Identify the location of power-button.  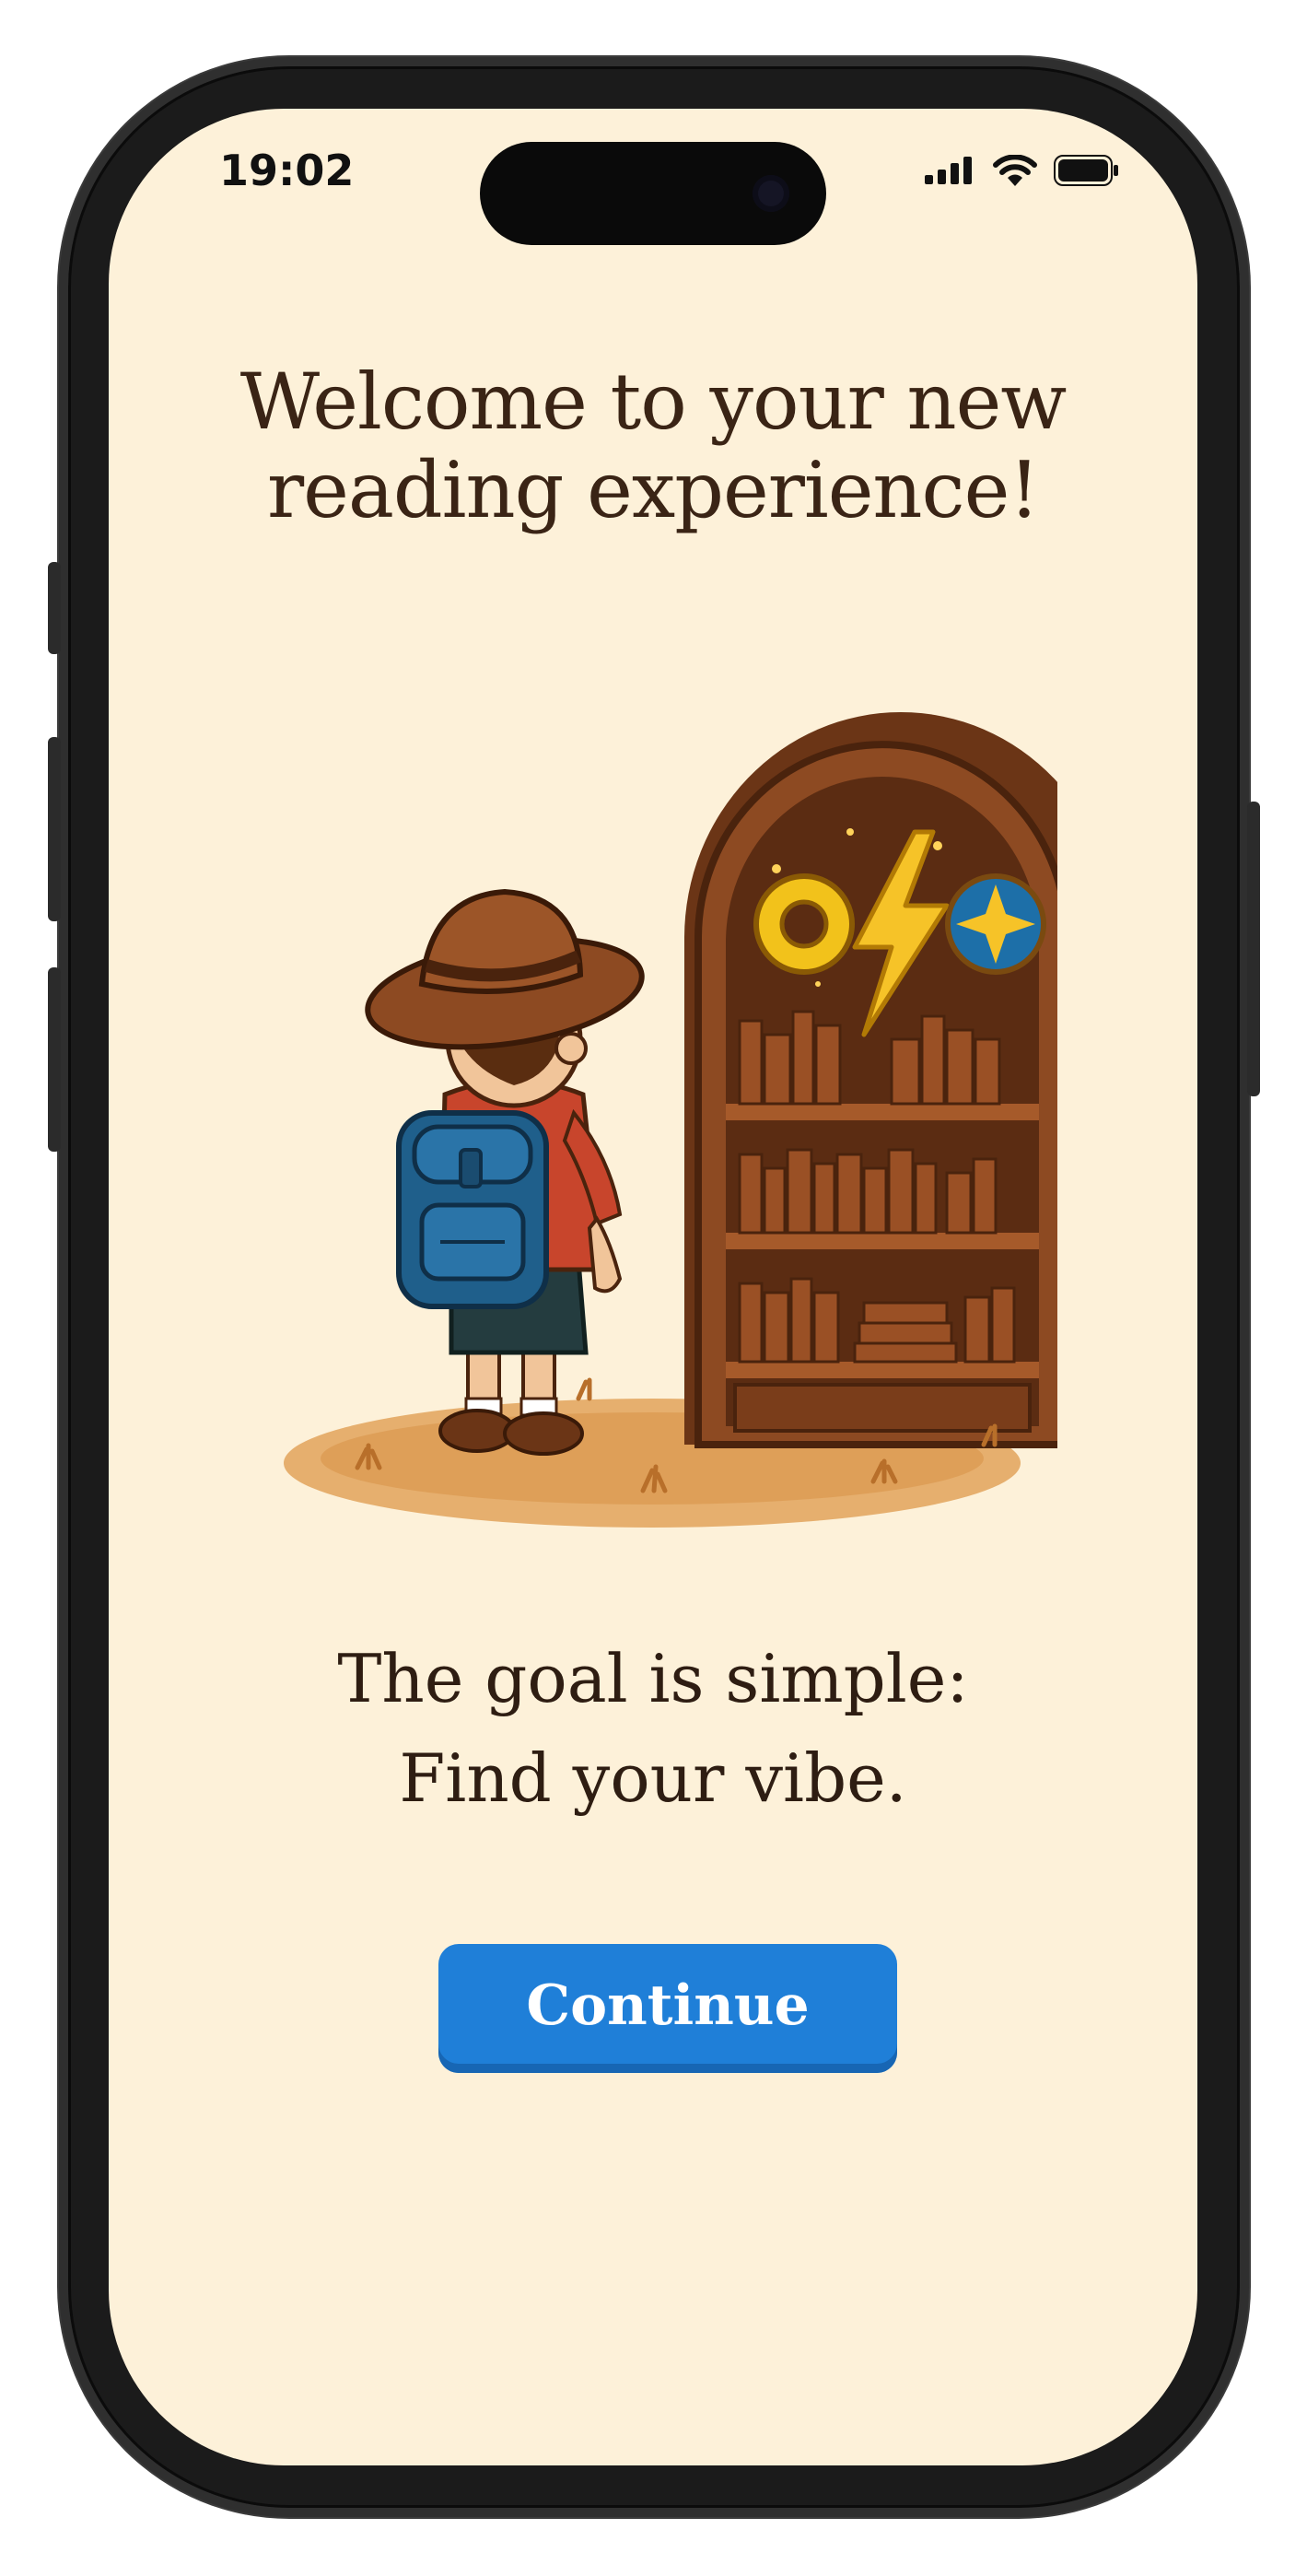
(1253, 949).